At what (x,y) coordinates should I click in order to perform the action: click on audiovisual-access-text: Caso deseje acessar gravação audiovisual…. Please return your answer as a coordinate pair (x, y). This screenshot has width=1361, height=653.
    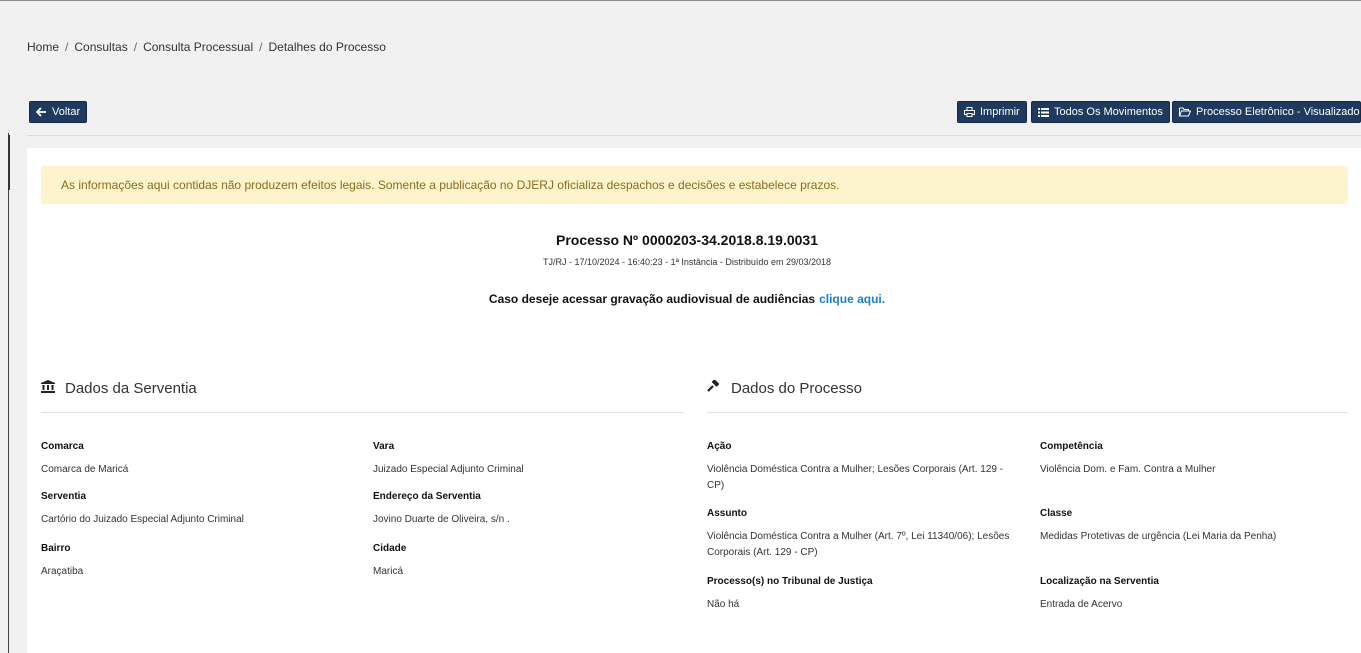
    Looking at the image, I should click on (652, 299).